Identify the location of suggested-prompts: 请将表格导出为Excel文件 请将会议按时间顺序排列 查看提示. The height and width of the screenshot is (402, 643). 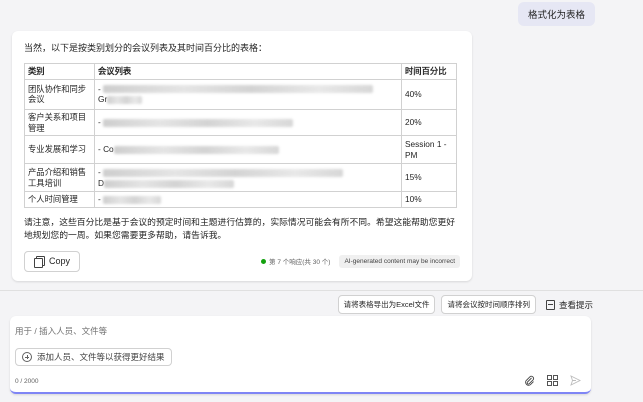
(465, 304).